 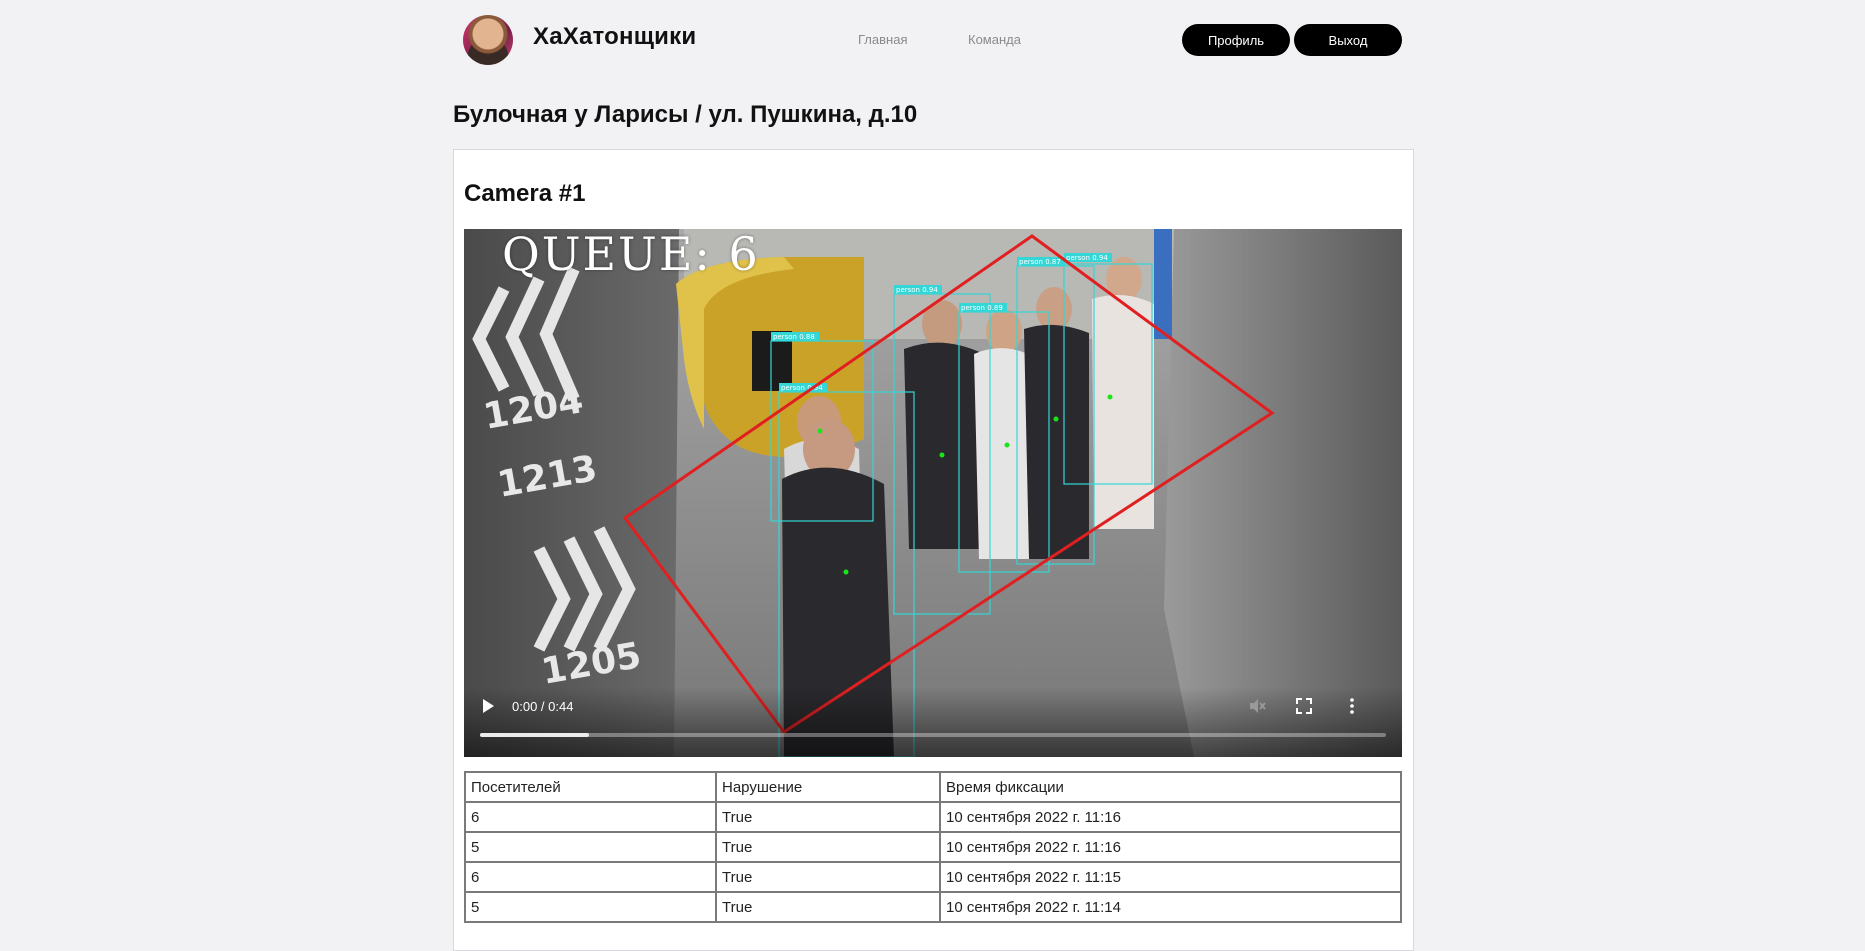 What do you see at coordinates (1304, 706) in the screenshot?
I see `fullscreen-icon` at bounding box center [1304, 706].